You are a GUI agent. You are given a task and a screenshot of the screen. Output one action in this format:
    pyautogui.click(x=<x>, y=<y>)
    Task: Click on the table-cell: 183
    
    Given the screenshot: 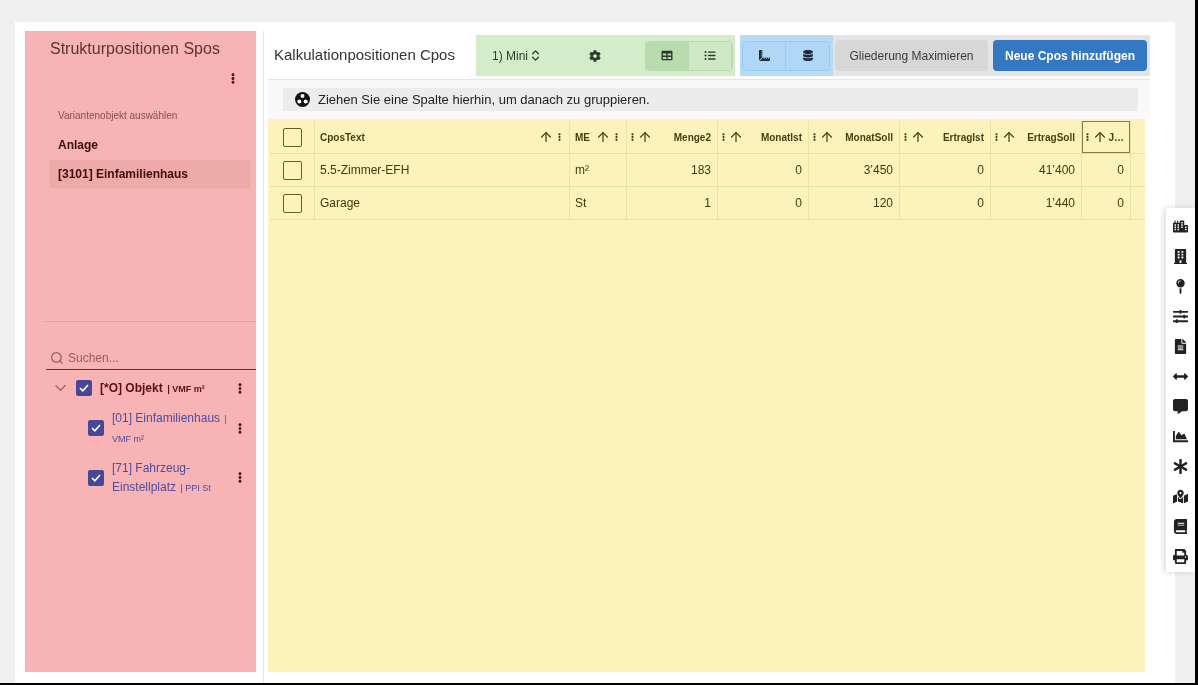 What is the action you would take?
    pyautogui.click(x=672, y=170)
    